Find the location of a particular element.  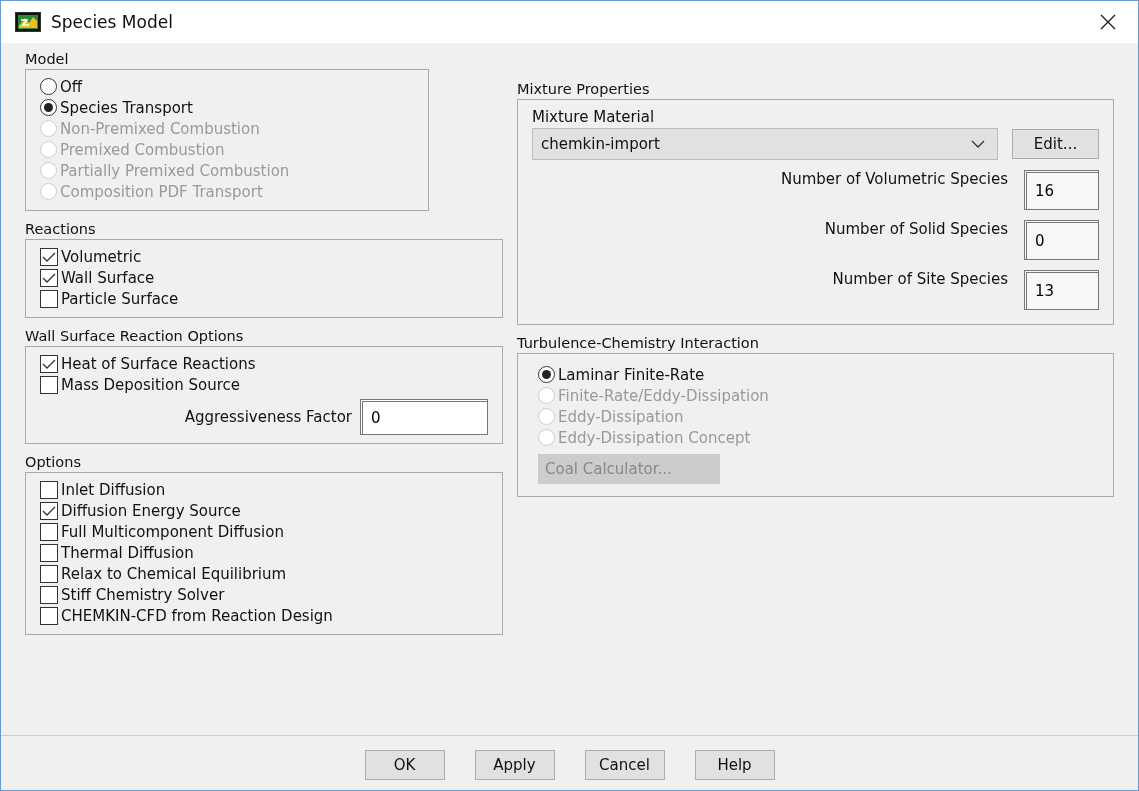

checkbox-label: Particle Surface is located at coordinates (120, 298).